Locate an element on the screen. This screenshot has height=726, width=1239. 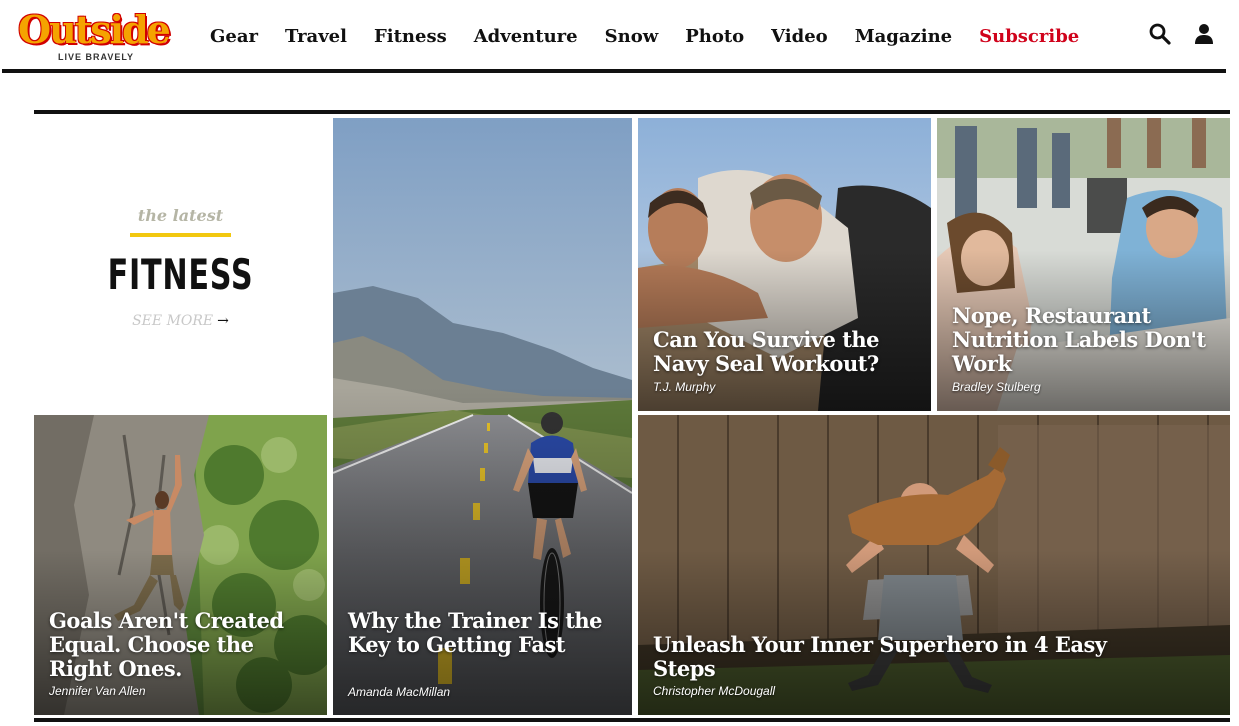
article-headline: Can You Survive the Navy Seal Workout? is located at coordinates (786, 352).